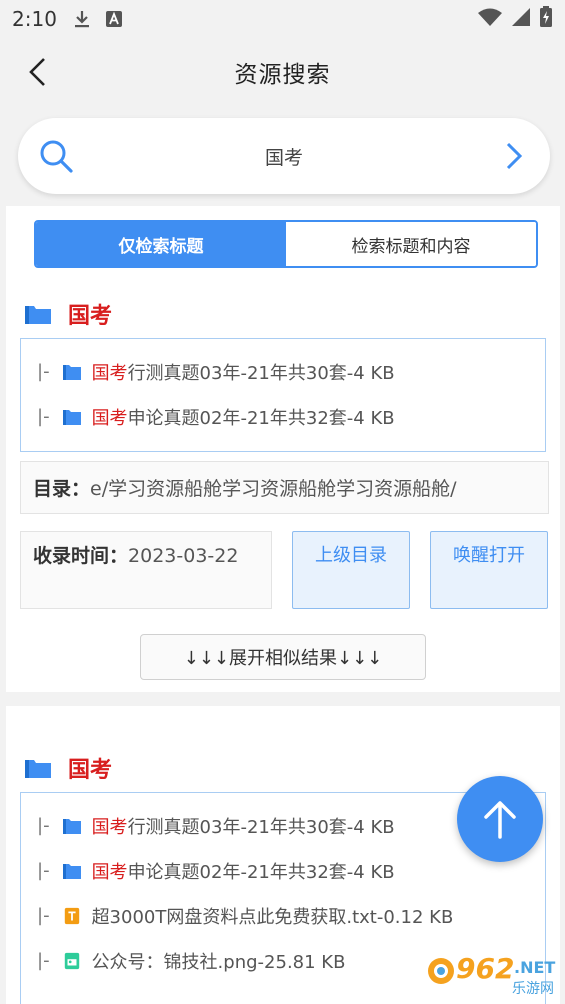 The height and width of the screenshot is (1004, 565). I want to click on search-box: 国考, so click(284, 156).